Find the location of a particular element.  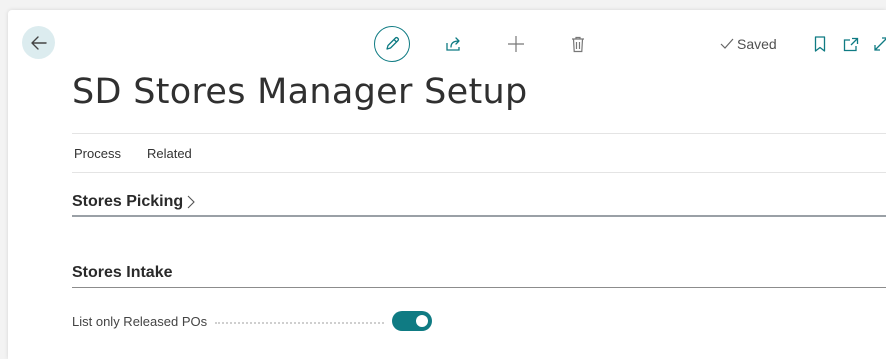

chevron-right-icon is located at coordinates (191, 202).